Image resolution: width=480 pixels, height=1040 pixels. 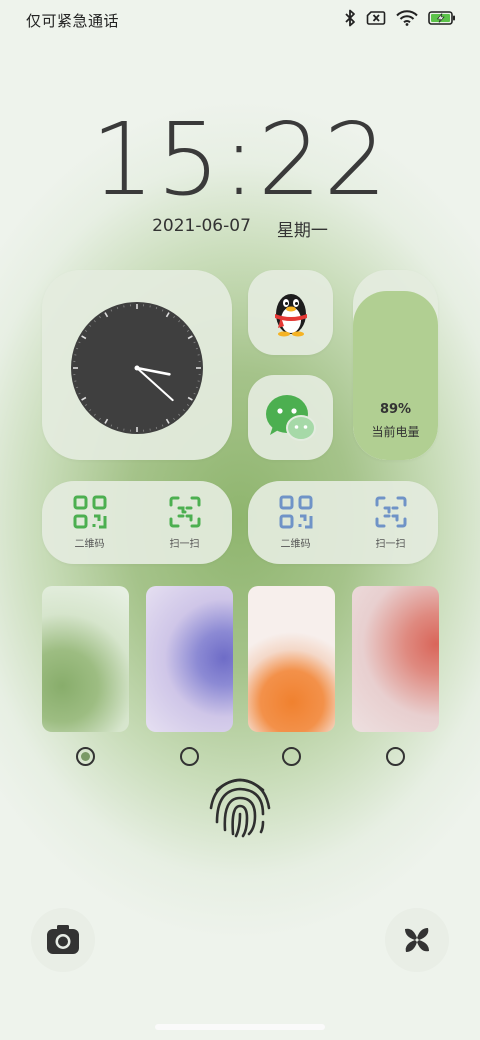 What do you see at coordinates (395, 365) in the screenshot?
I see `battery-widget: 89% 当前电量` at bounding box center [395, 365].